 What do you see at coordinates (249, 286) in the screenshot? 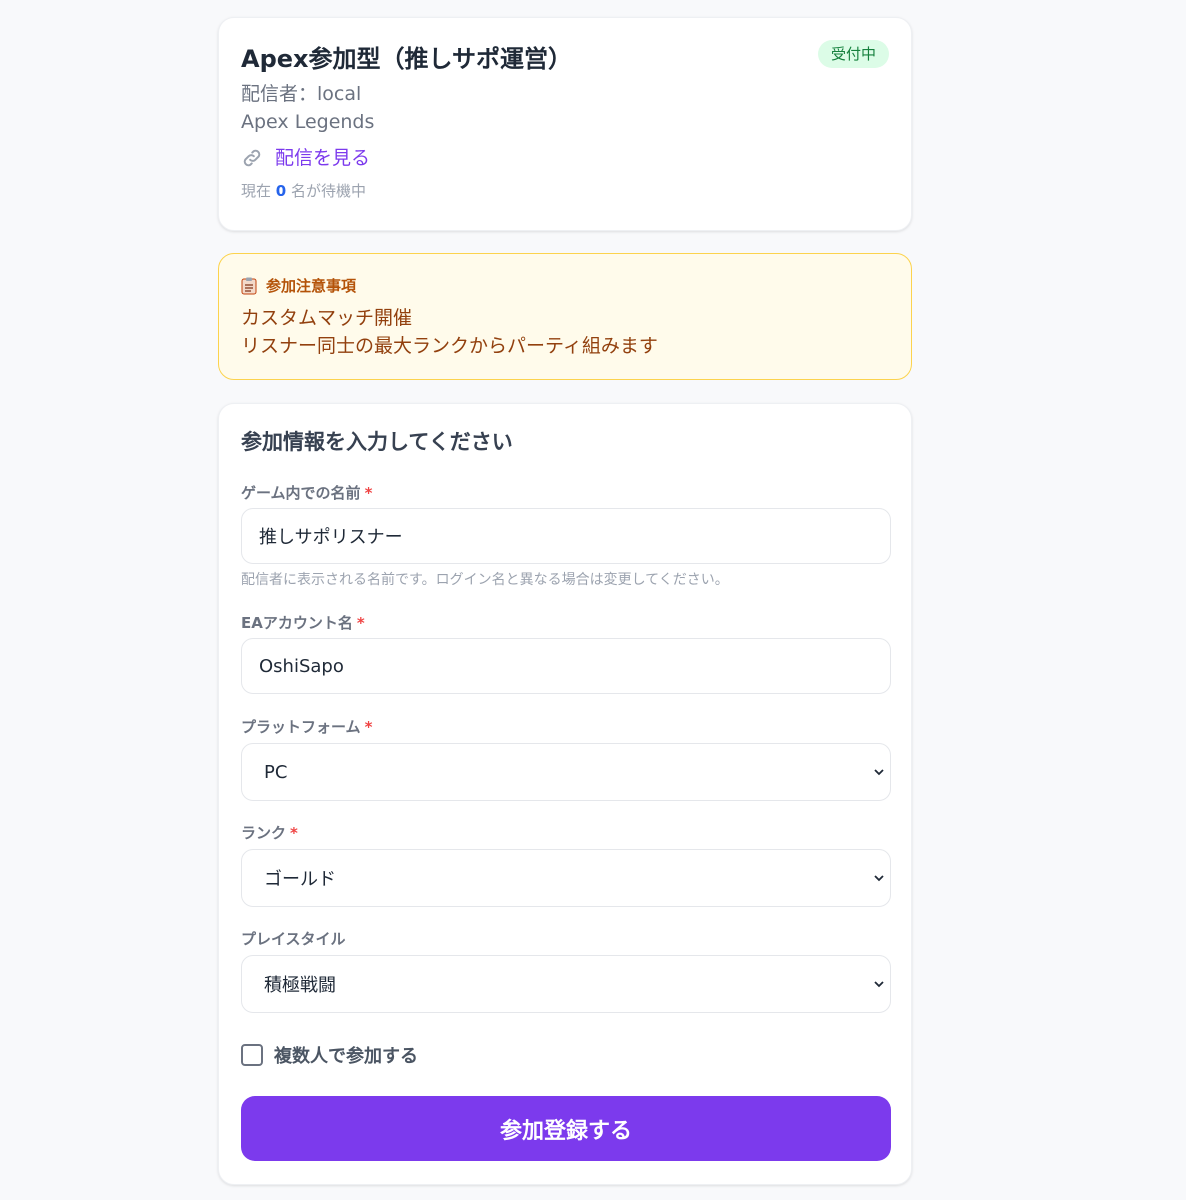
I see `clipboard-icon` at bounding box center [249, 286].